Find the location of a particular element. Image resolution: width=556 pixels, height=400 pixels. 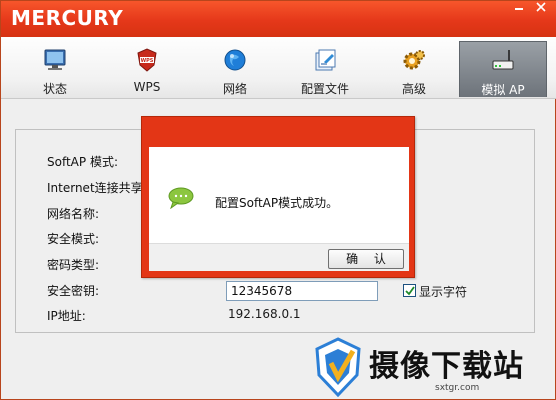

watermark-domain: sxtgr.com is located at coordinates (457, 388).